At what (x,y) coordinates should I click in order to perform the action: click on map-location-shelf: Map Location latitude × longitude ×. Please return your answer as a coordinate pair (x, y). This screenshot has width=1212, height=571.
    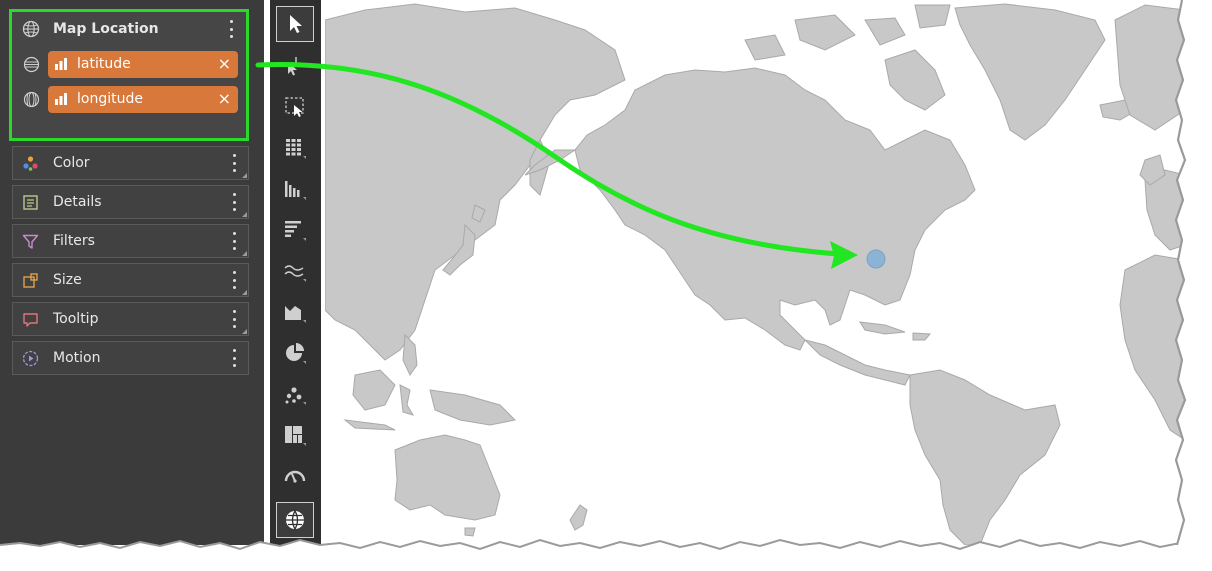
    Looking at the image, I should click on (129, 75).